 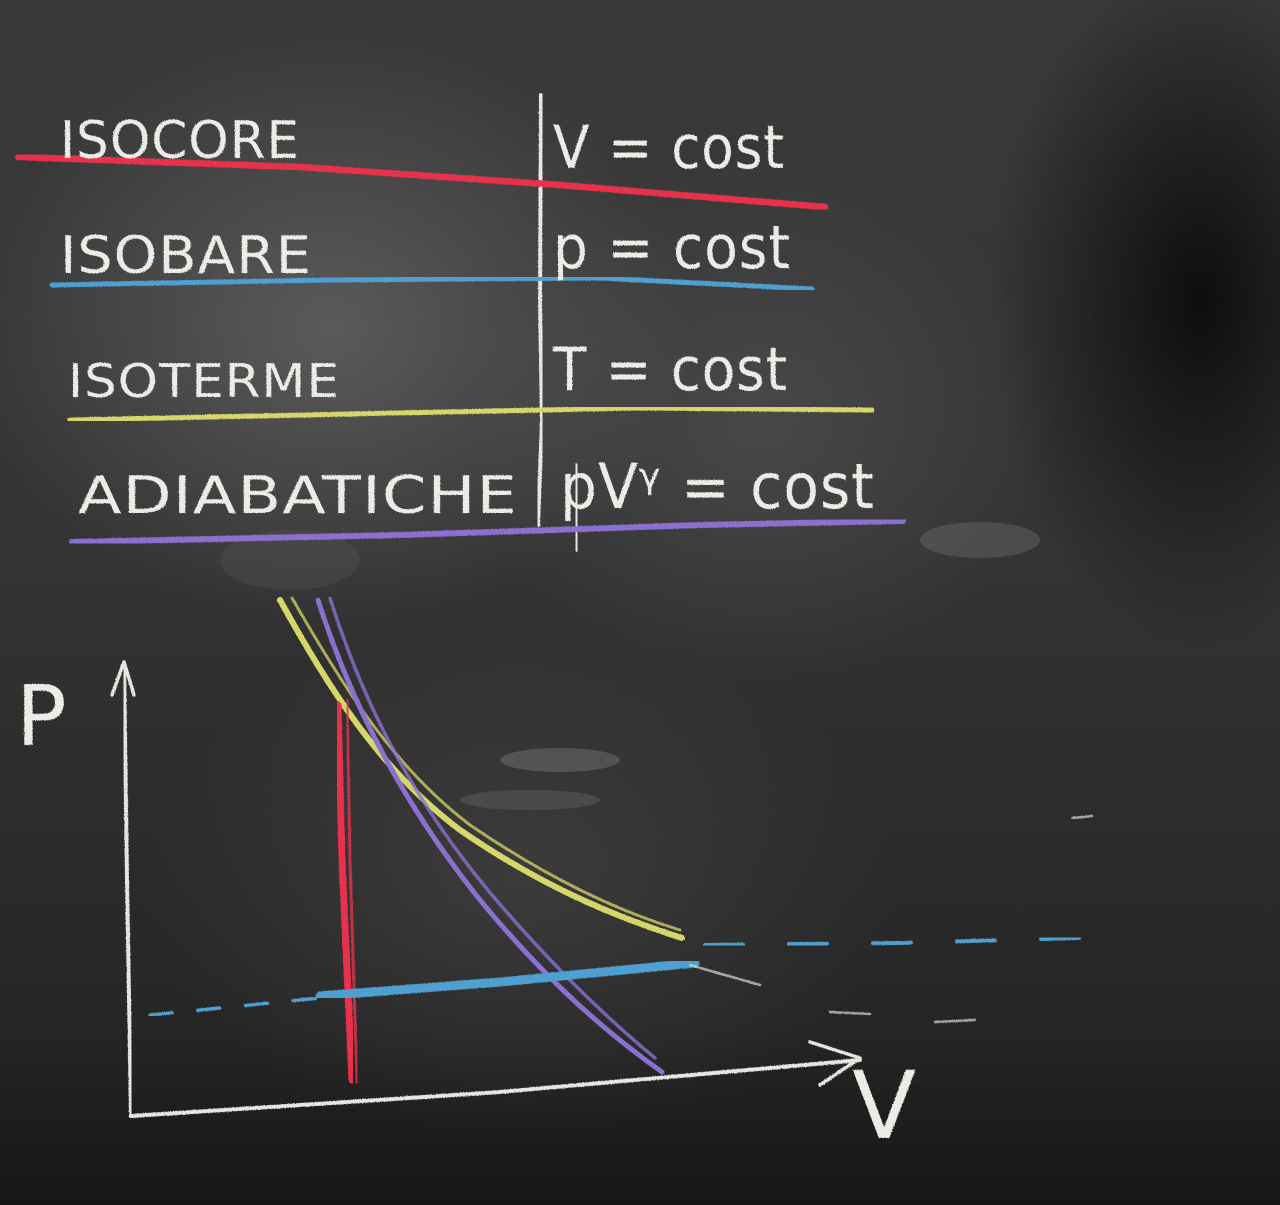 I want to click on isobaric-dashed-right, so click(x=892, y=941).